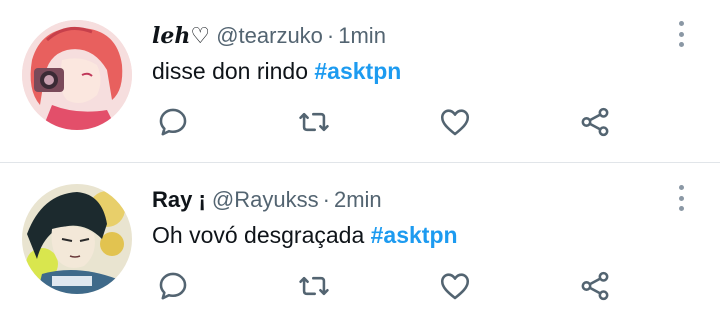  What do you see at coordinates (233, 71) in the screenshot?
I see `tweet-text-content: disse don rindo` at bounding box center [233, 71].